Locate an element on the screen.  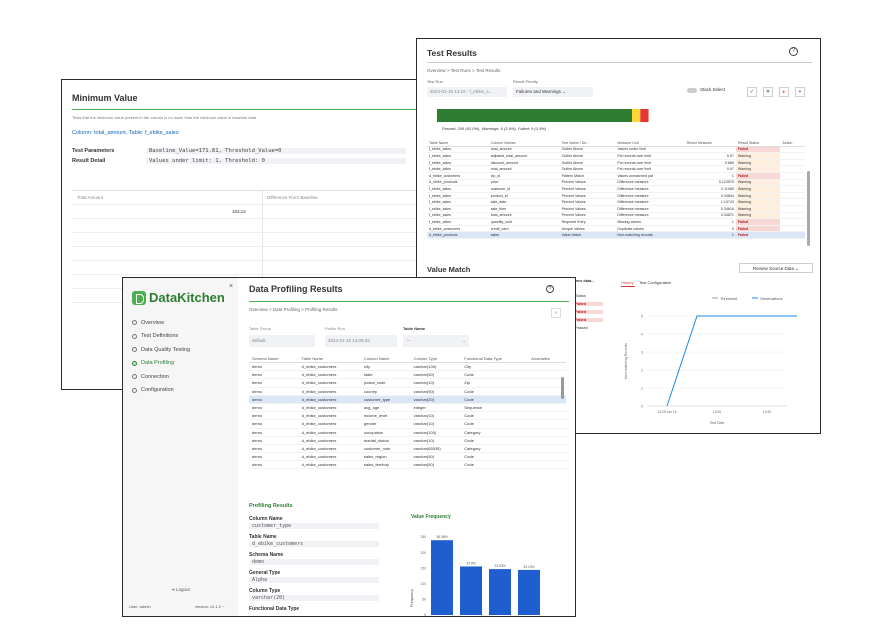
sidebar-item-configuration: Configuration is located at coordinates (182, 391).